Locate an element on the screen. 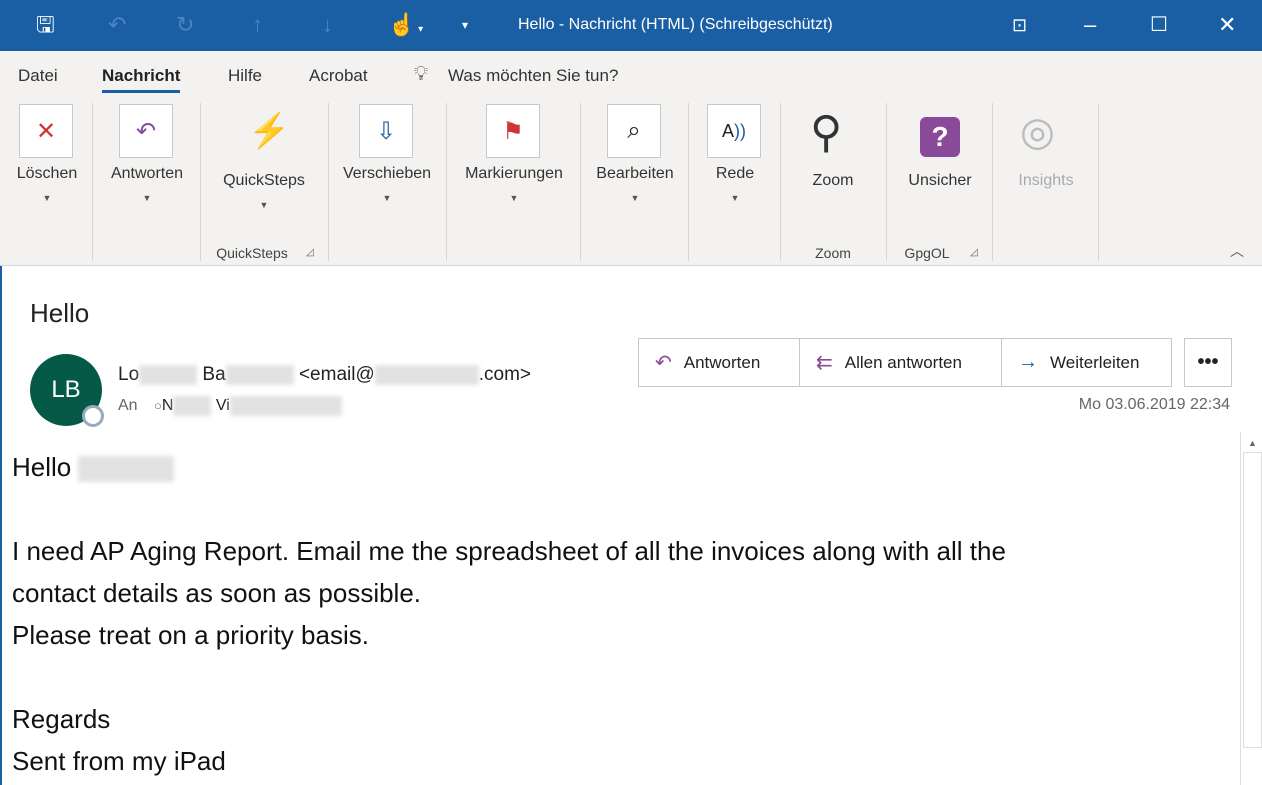  message-date: Mo 03.06.2019 22:34 is located at coordinates (1154, 404).